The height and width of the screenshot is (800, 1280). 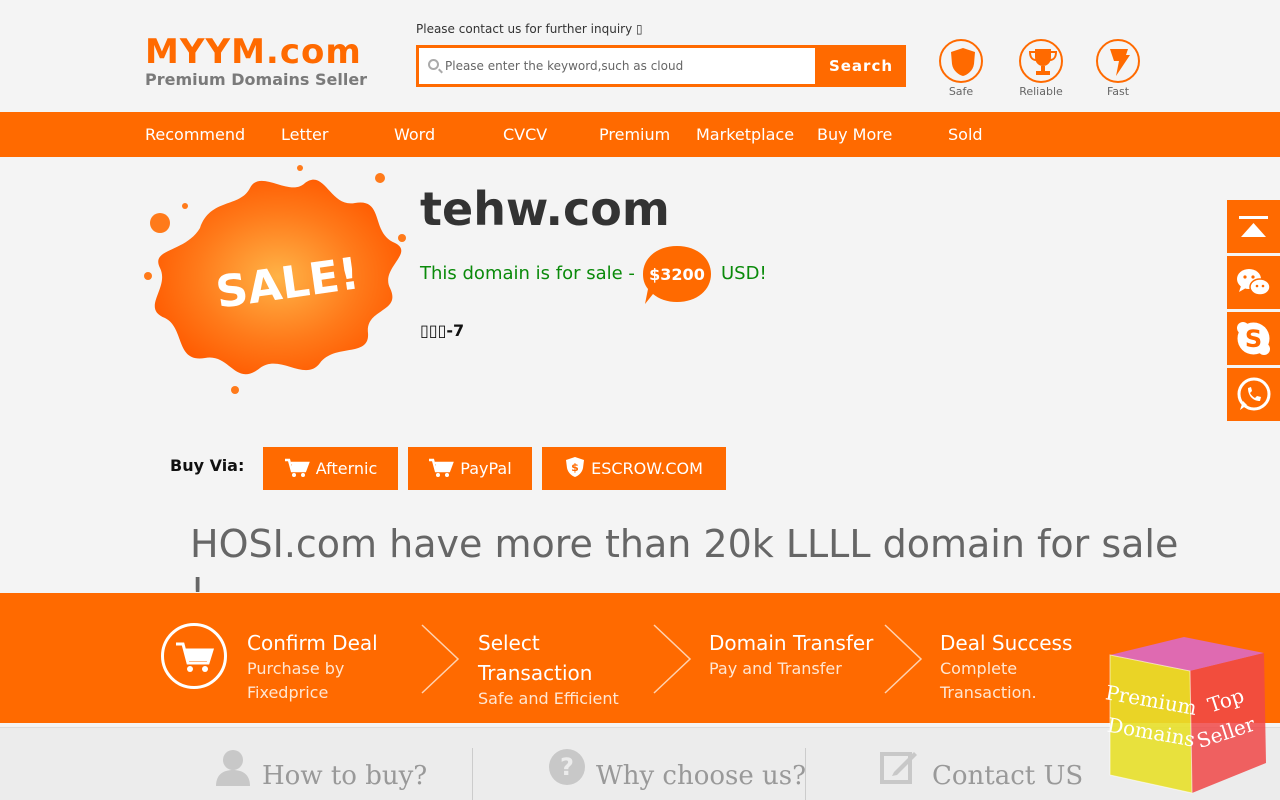 What do you see at coordinates (253, 52) in the screenshot?
I see `logo-wordmark: MYYM.com` at bounding box center [253, 52].